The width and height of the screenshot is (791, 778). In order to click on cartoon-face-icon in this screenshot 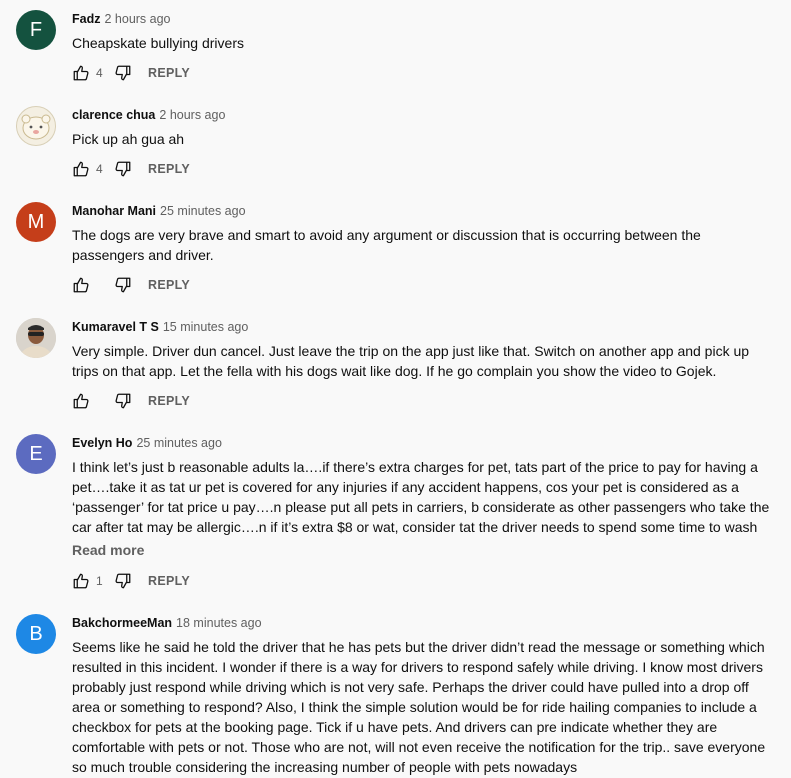, I will do `click(36, 127)`.